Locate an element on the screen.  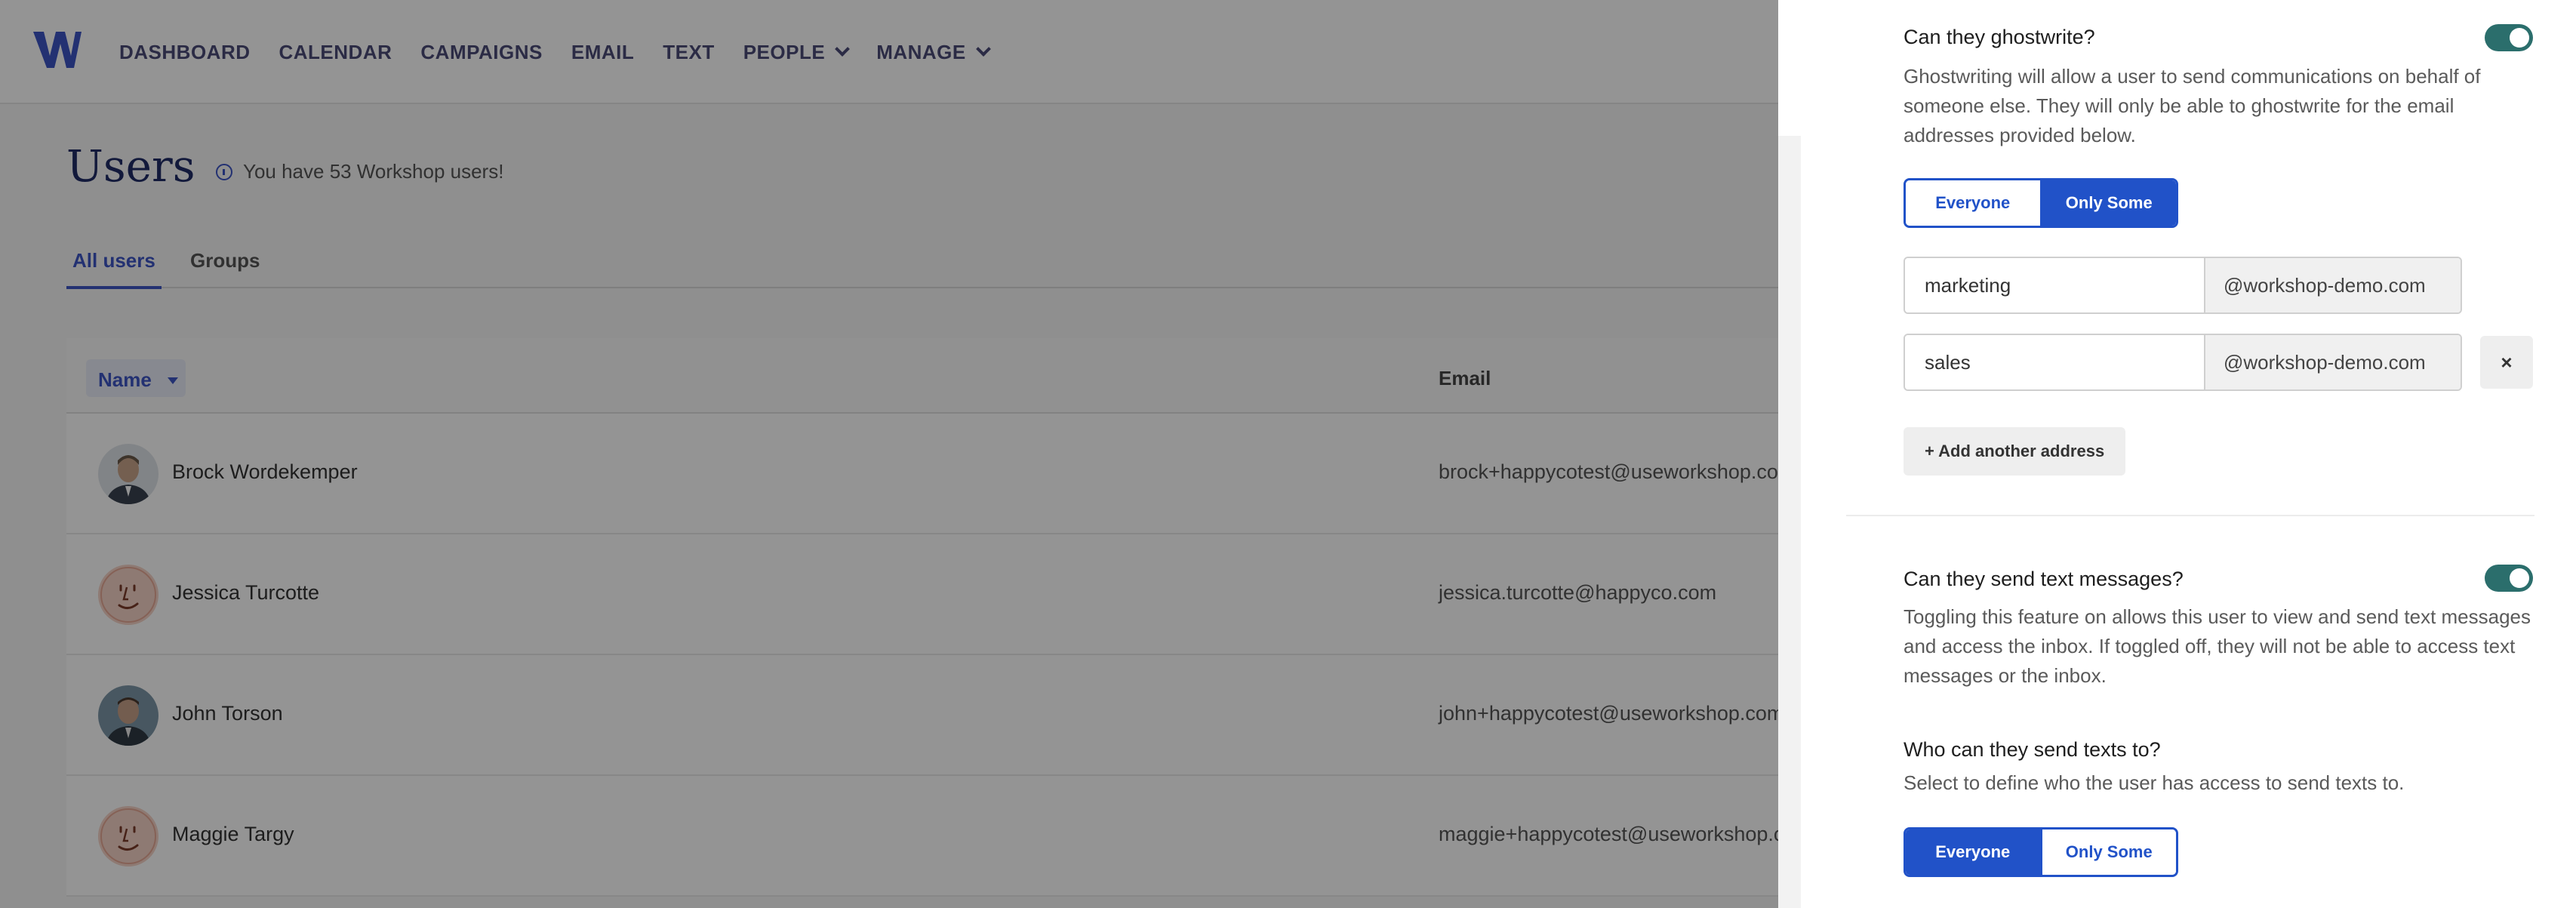
texts-everyone-option: Everyone is located at coordinates (1973, 852).